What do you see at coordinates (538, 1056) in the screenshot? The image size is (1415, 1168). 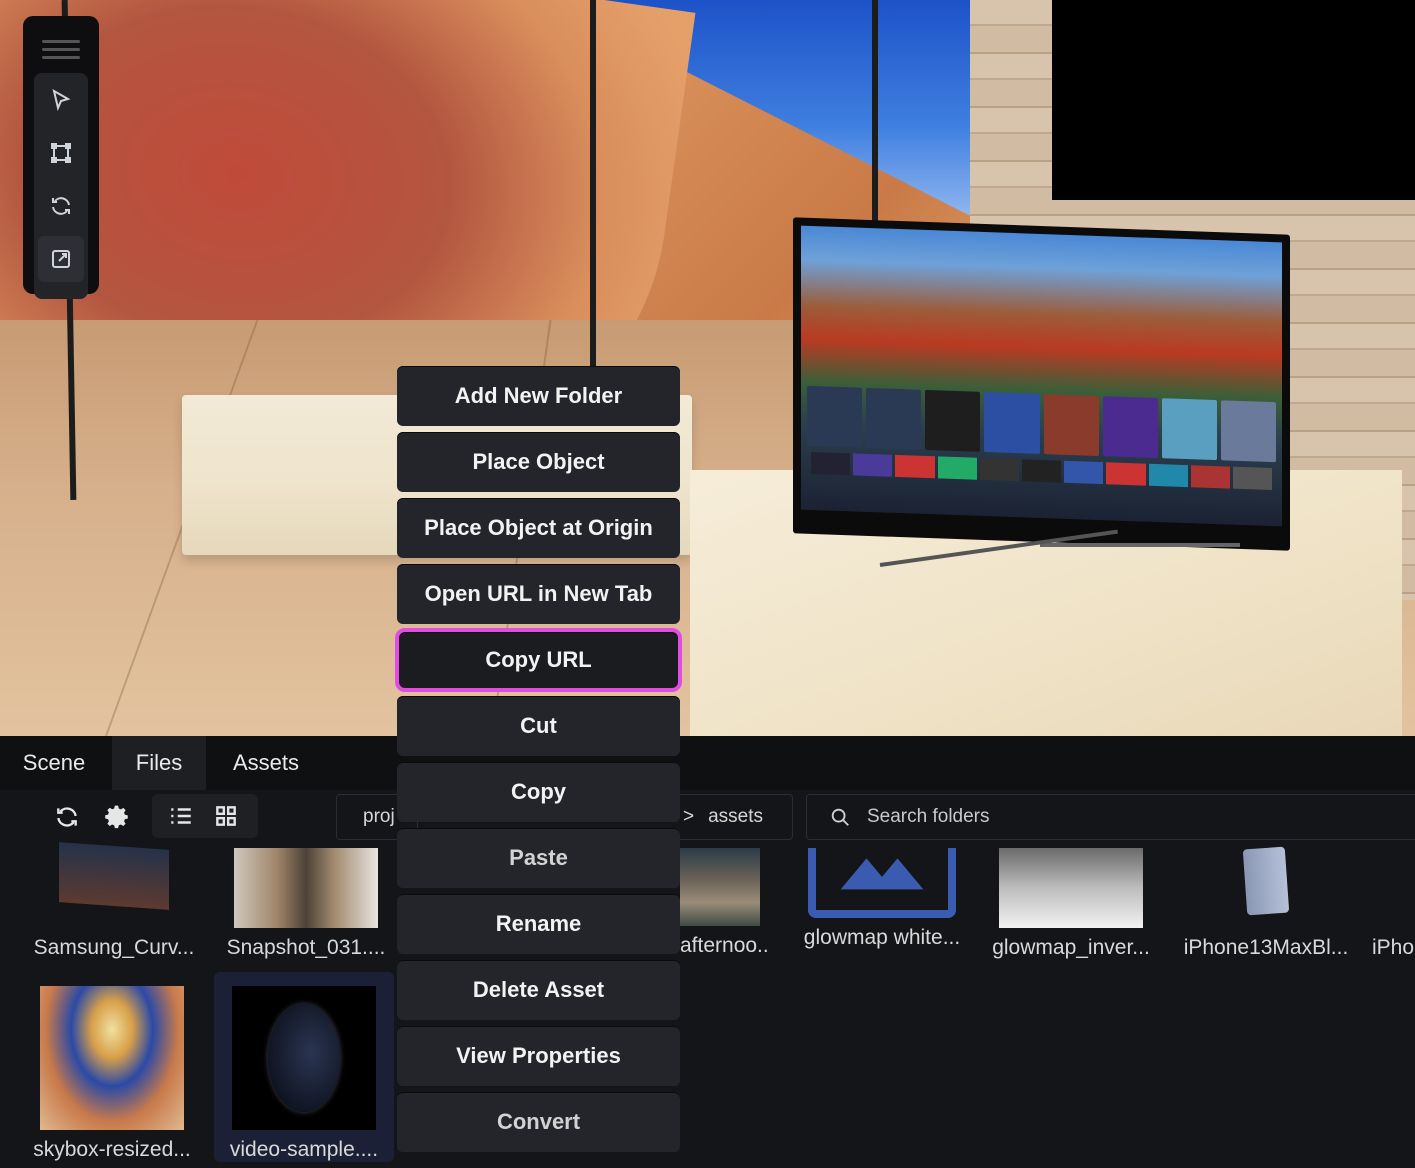 I see `menu-item-view-properties: View Properties` at bounding box center [538, 1056].